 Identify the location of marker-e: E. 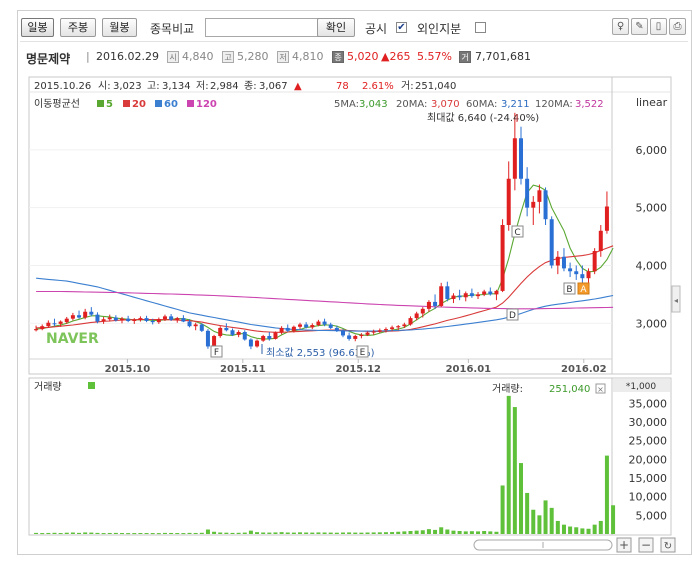
(362, 351).